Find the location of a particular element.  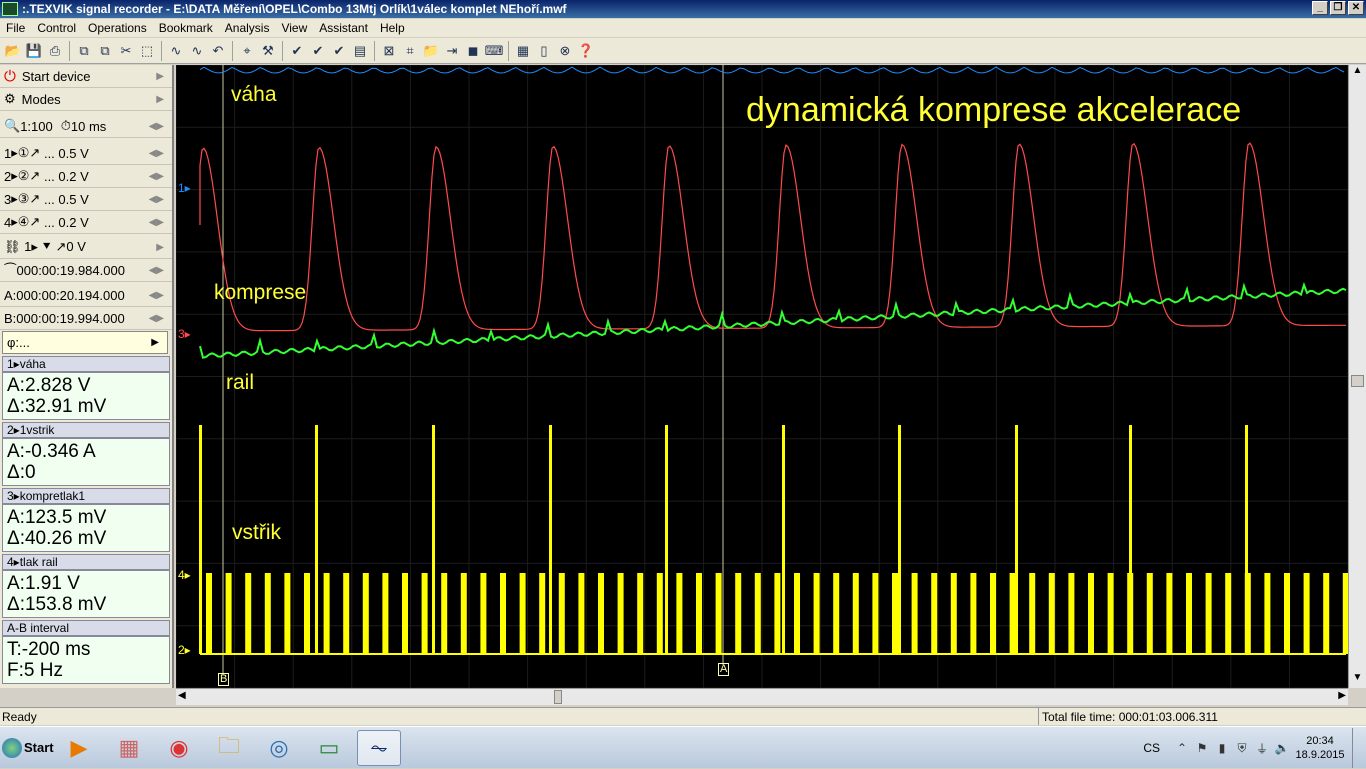

scroll-thumb is located at coordinates (1357, 381).